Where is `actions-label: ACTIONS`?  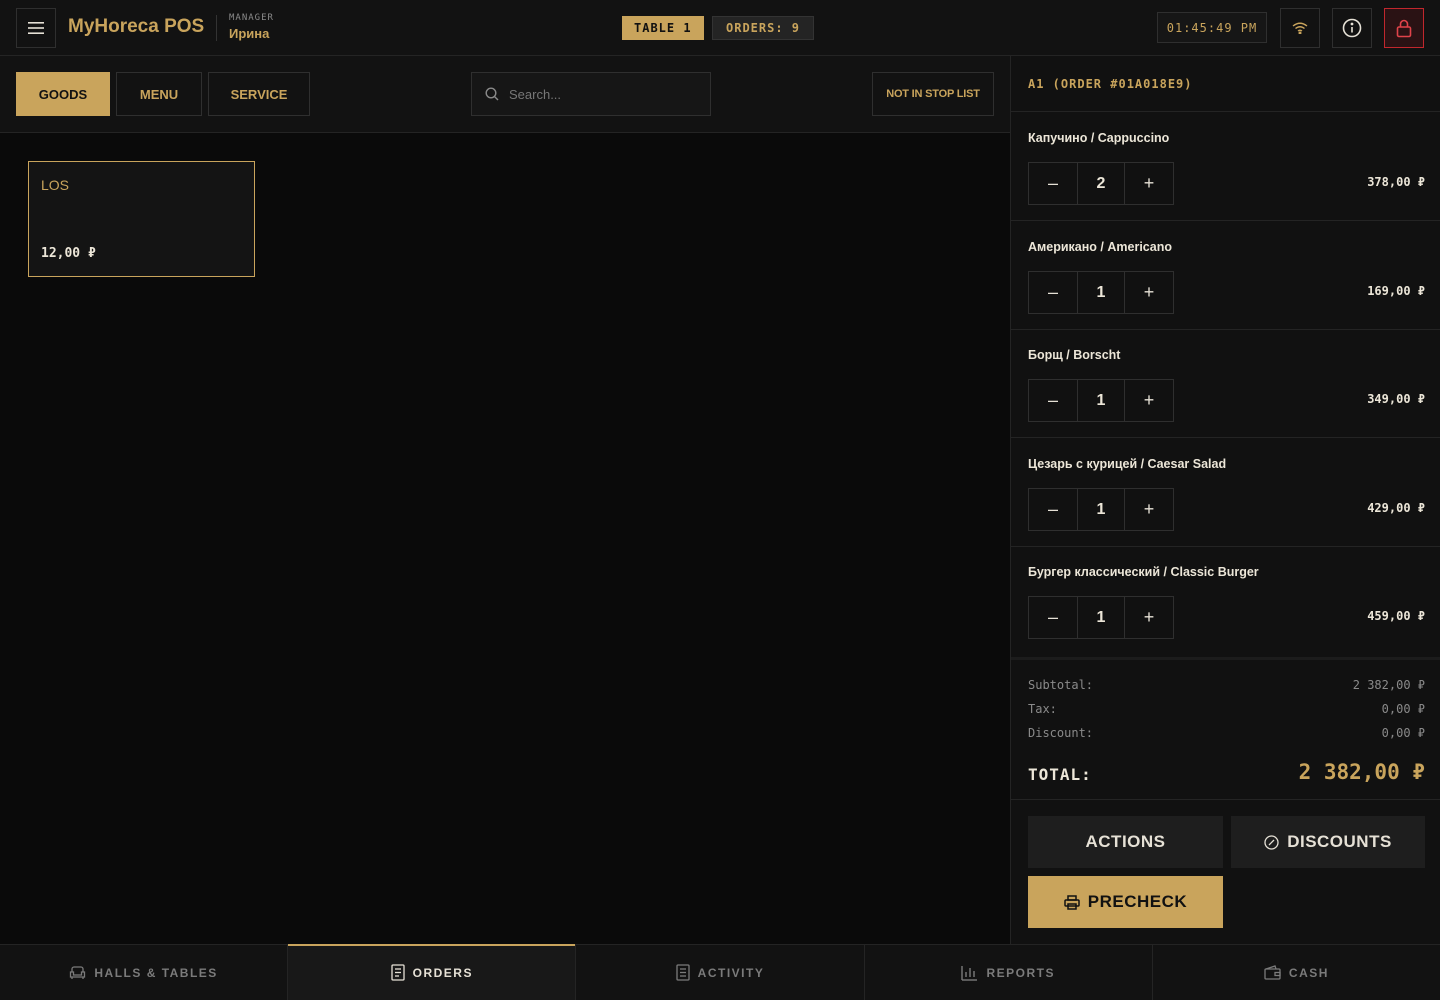 actions-label: ACTIONS is located at coordinates (1125, 841).